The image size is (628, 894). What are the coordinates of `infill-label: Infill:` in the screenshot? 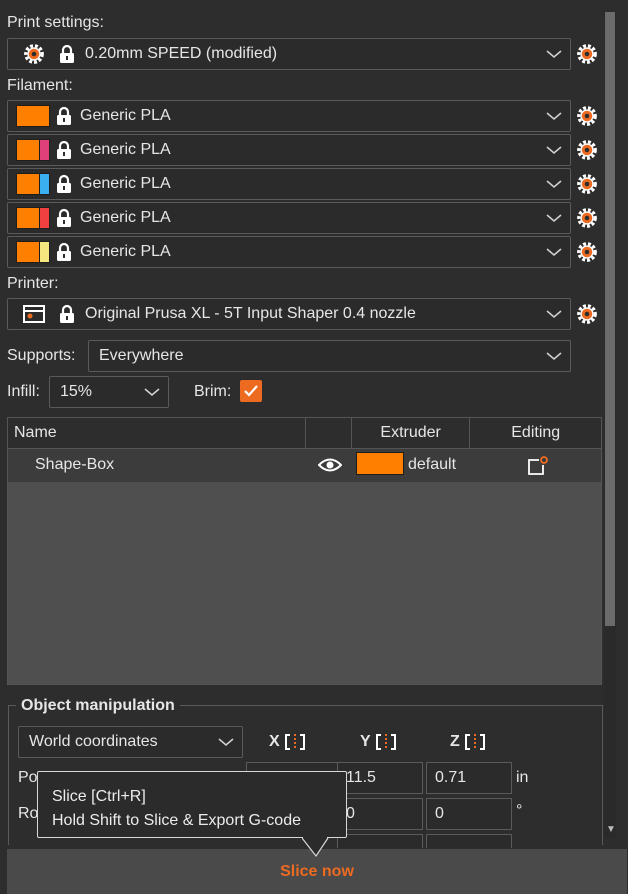 It's located at (23, 391).